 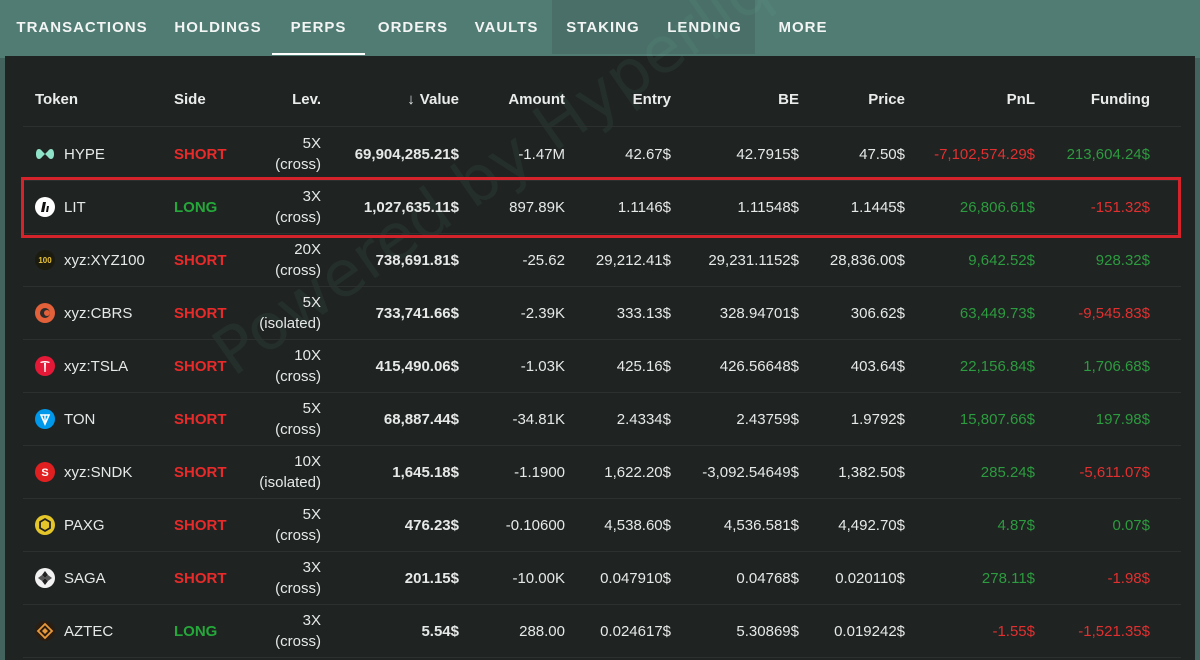 I want to click on side-cell: LONG, so click(x=196, y=631).